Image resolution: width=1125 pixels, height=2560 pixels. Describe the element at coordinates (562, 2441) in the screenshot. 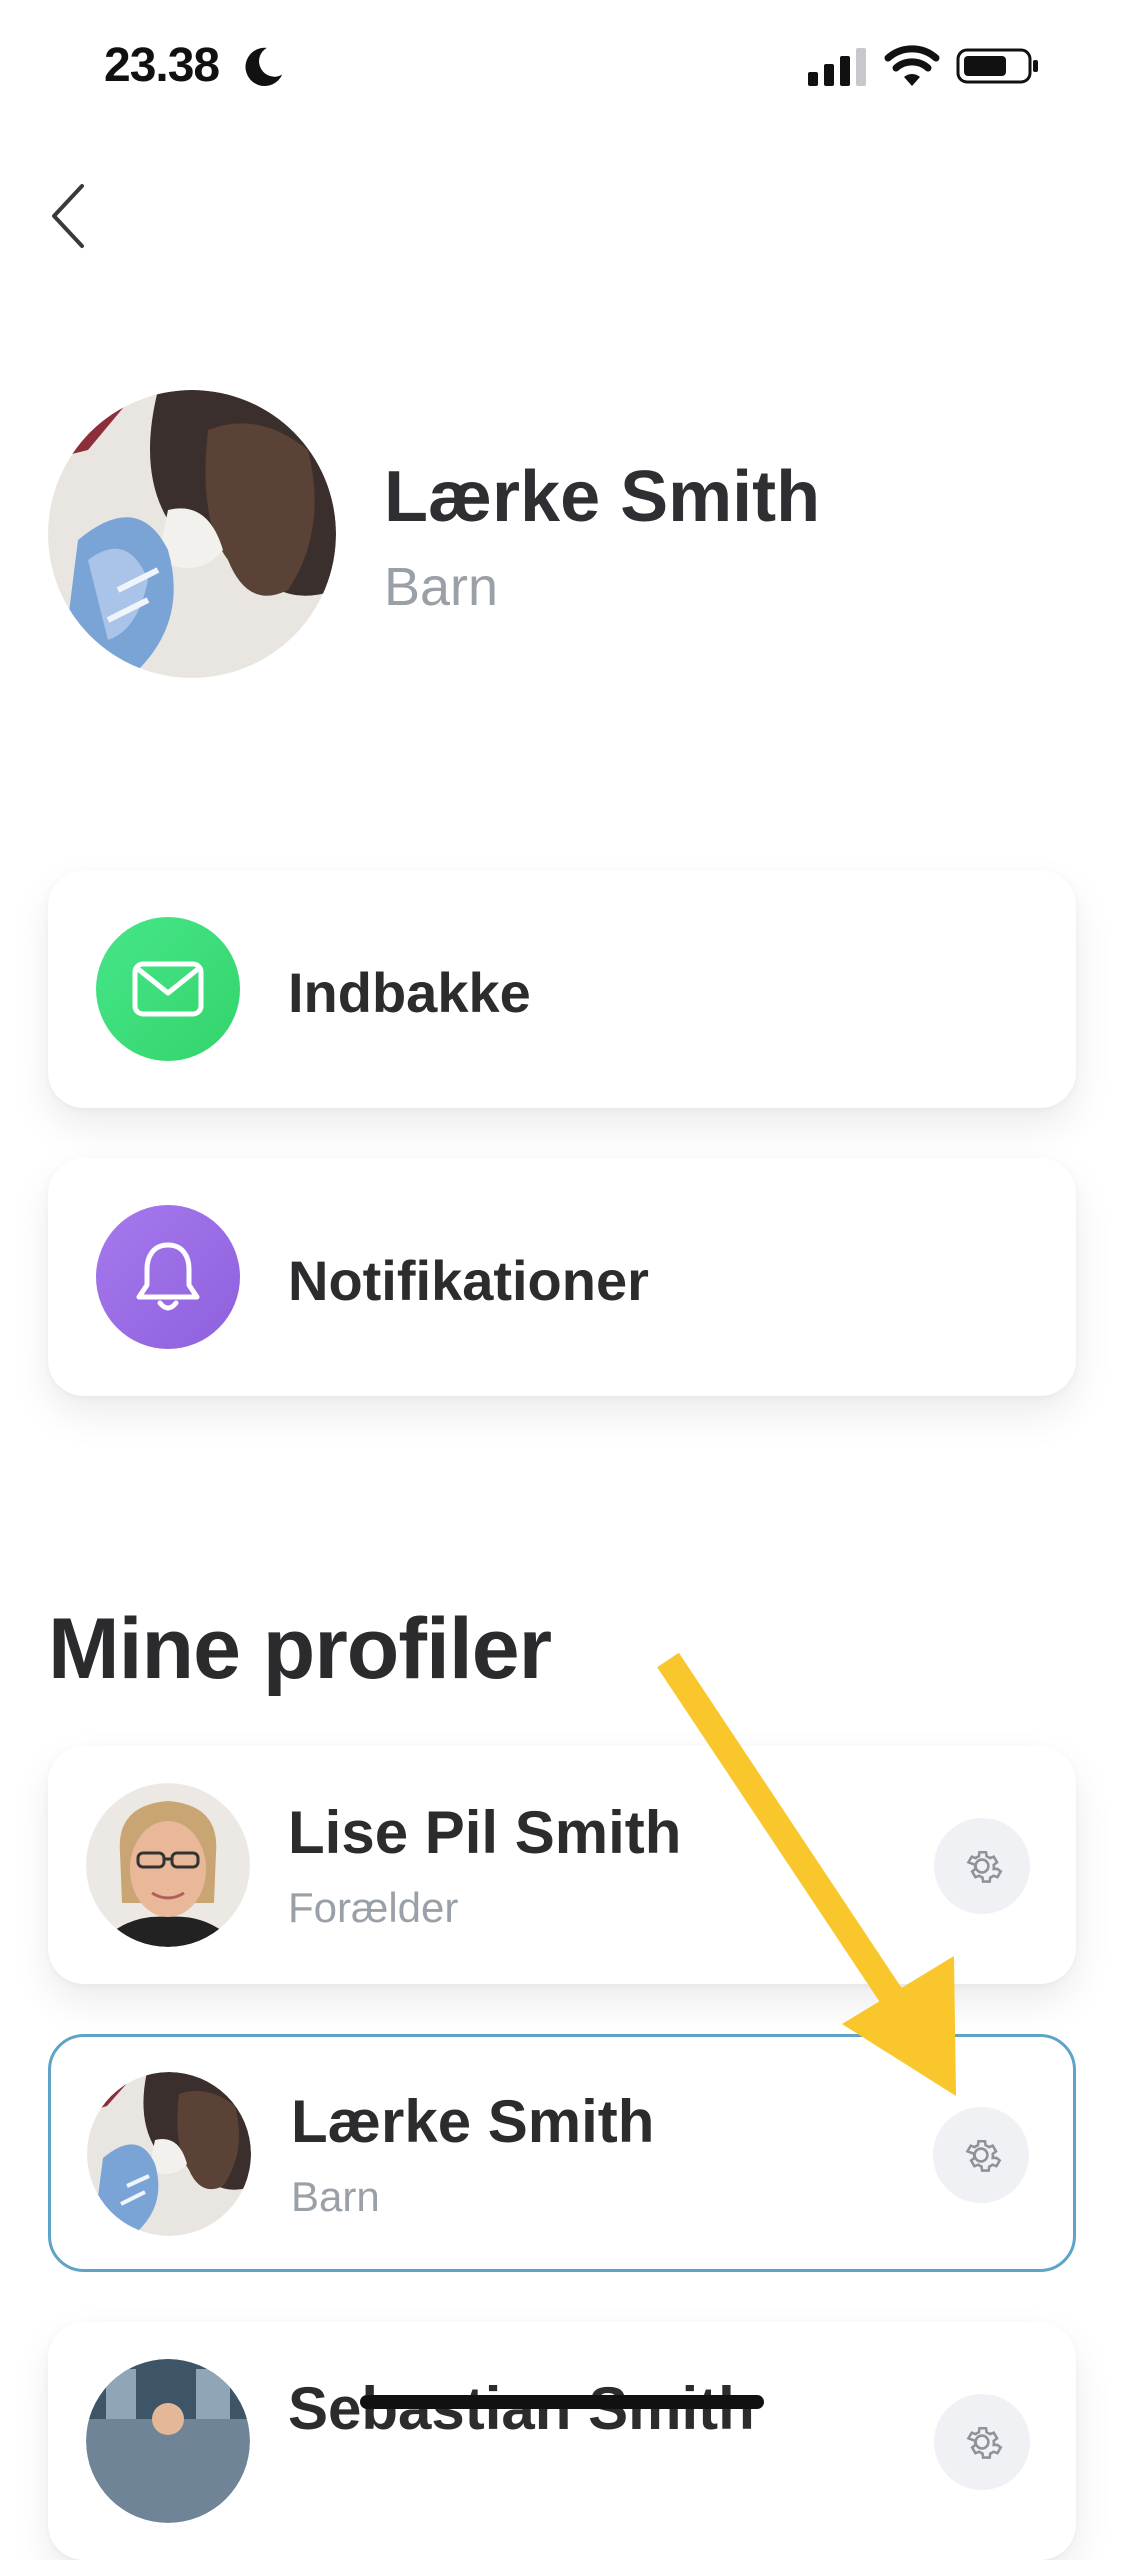

I see `profile-card: Sebastian Smith` at that location.